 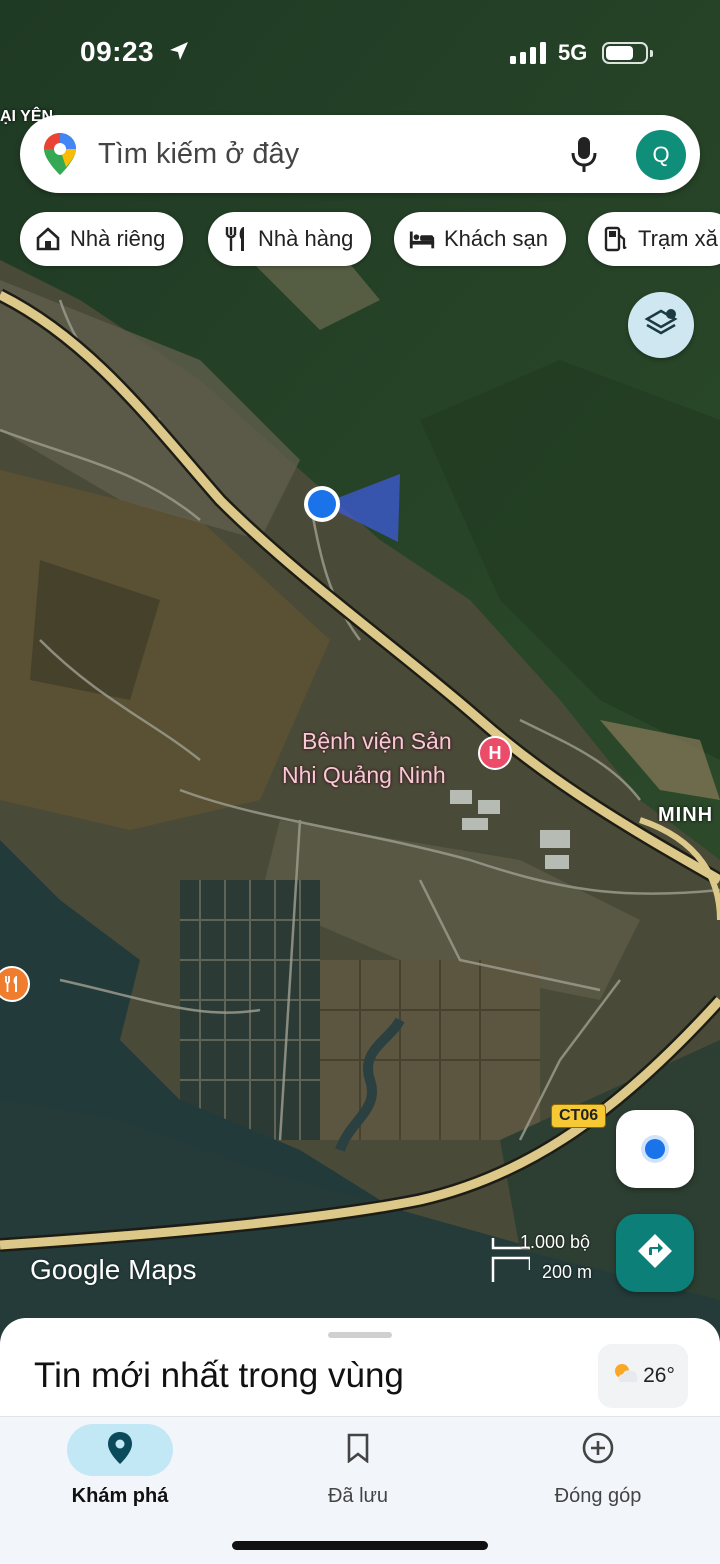 I want to click on microphone-icon, so click(x=584, y=154).